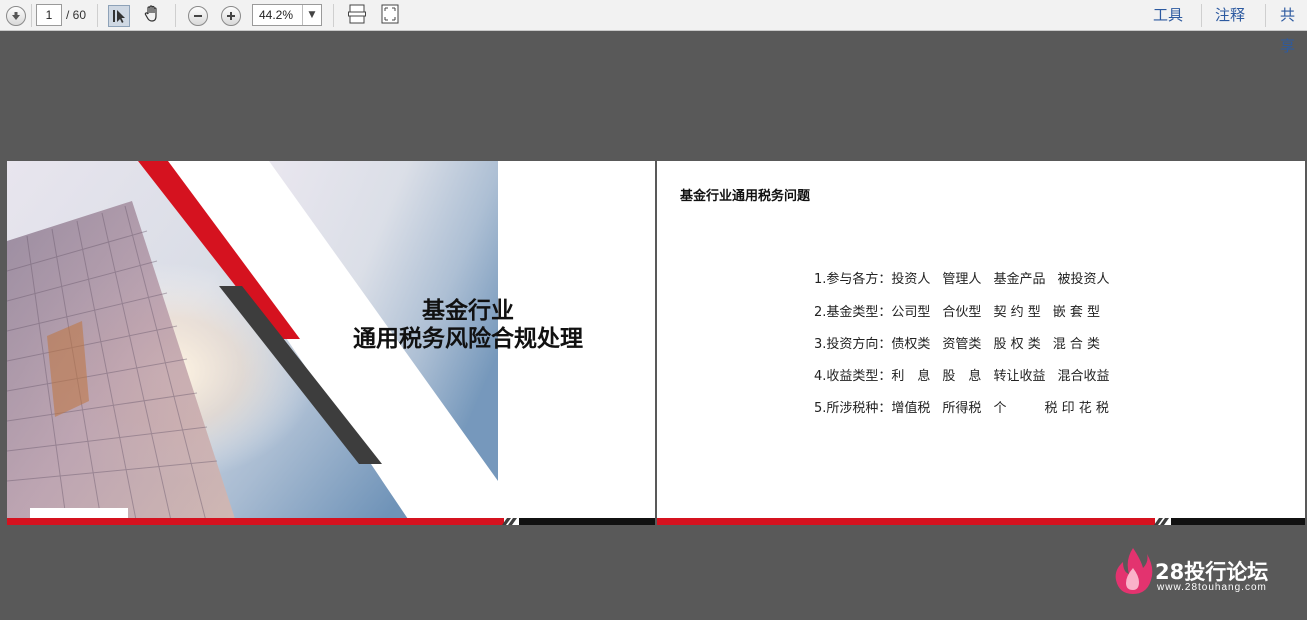 The width and height of the screenshot is (1307, 620). What do you see at coordinates (911, 344) in the screenshot?
I see `row-item: 债权类` at bounding box center [911, 344].